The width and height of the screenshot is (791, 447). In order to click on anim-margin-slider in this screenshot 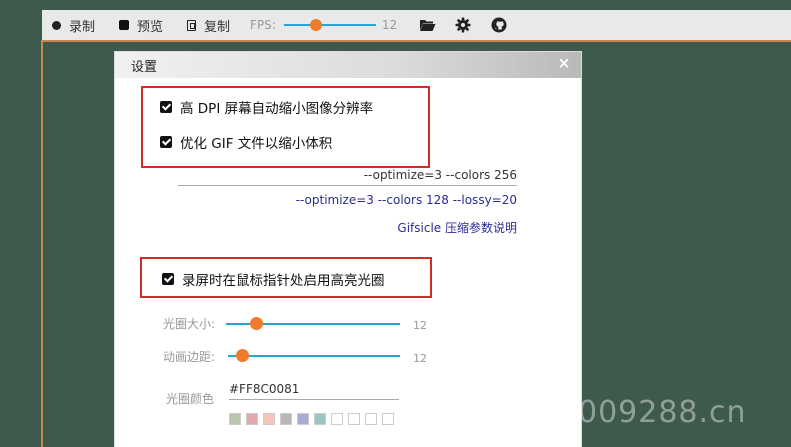, I will do `click(314, 356)`.